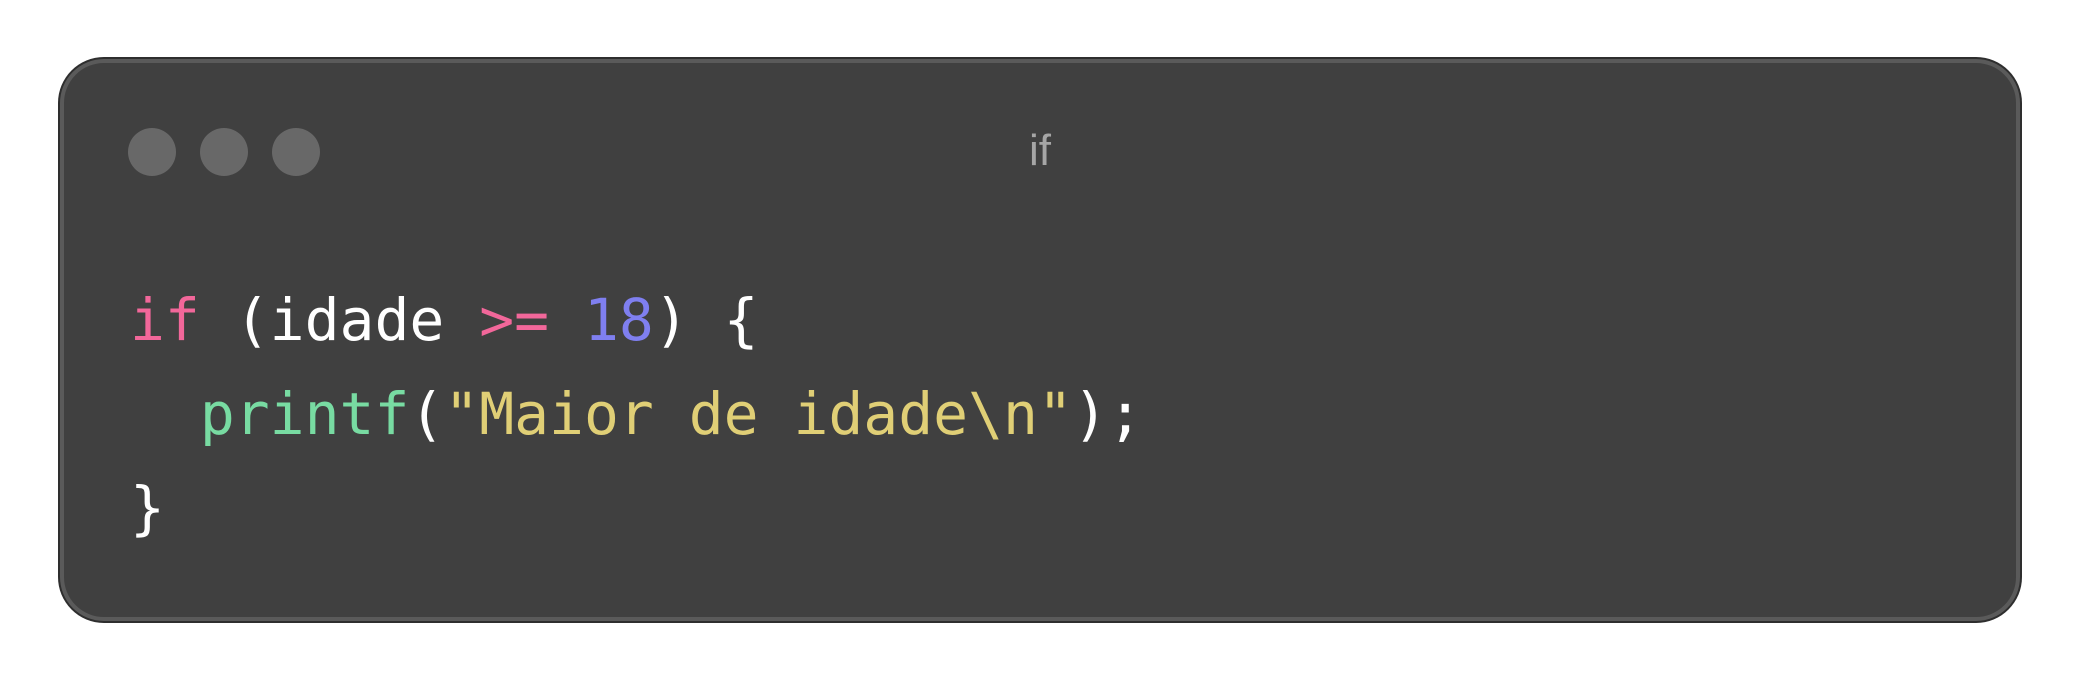 The height and width of the screenshot is (684, 2080). I want to click on code-line-3: }, so click(636, 508).